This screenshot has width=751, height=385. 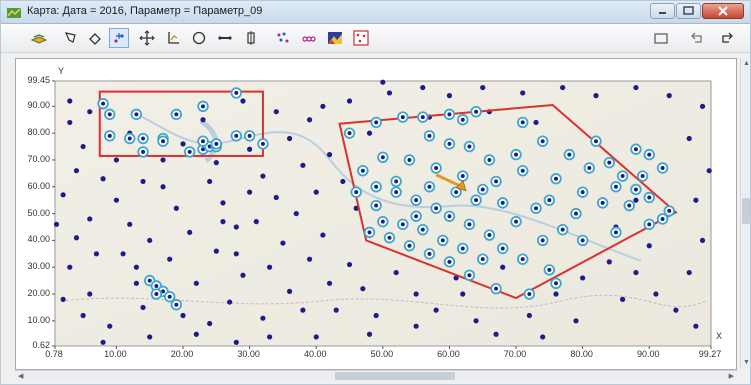 I want to click on y-tick-label: 80.00, so click(x=38, y=132).